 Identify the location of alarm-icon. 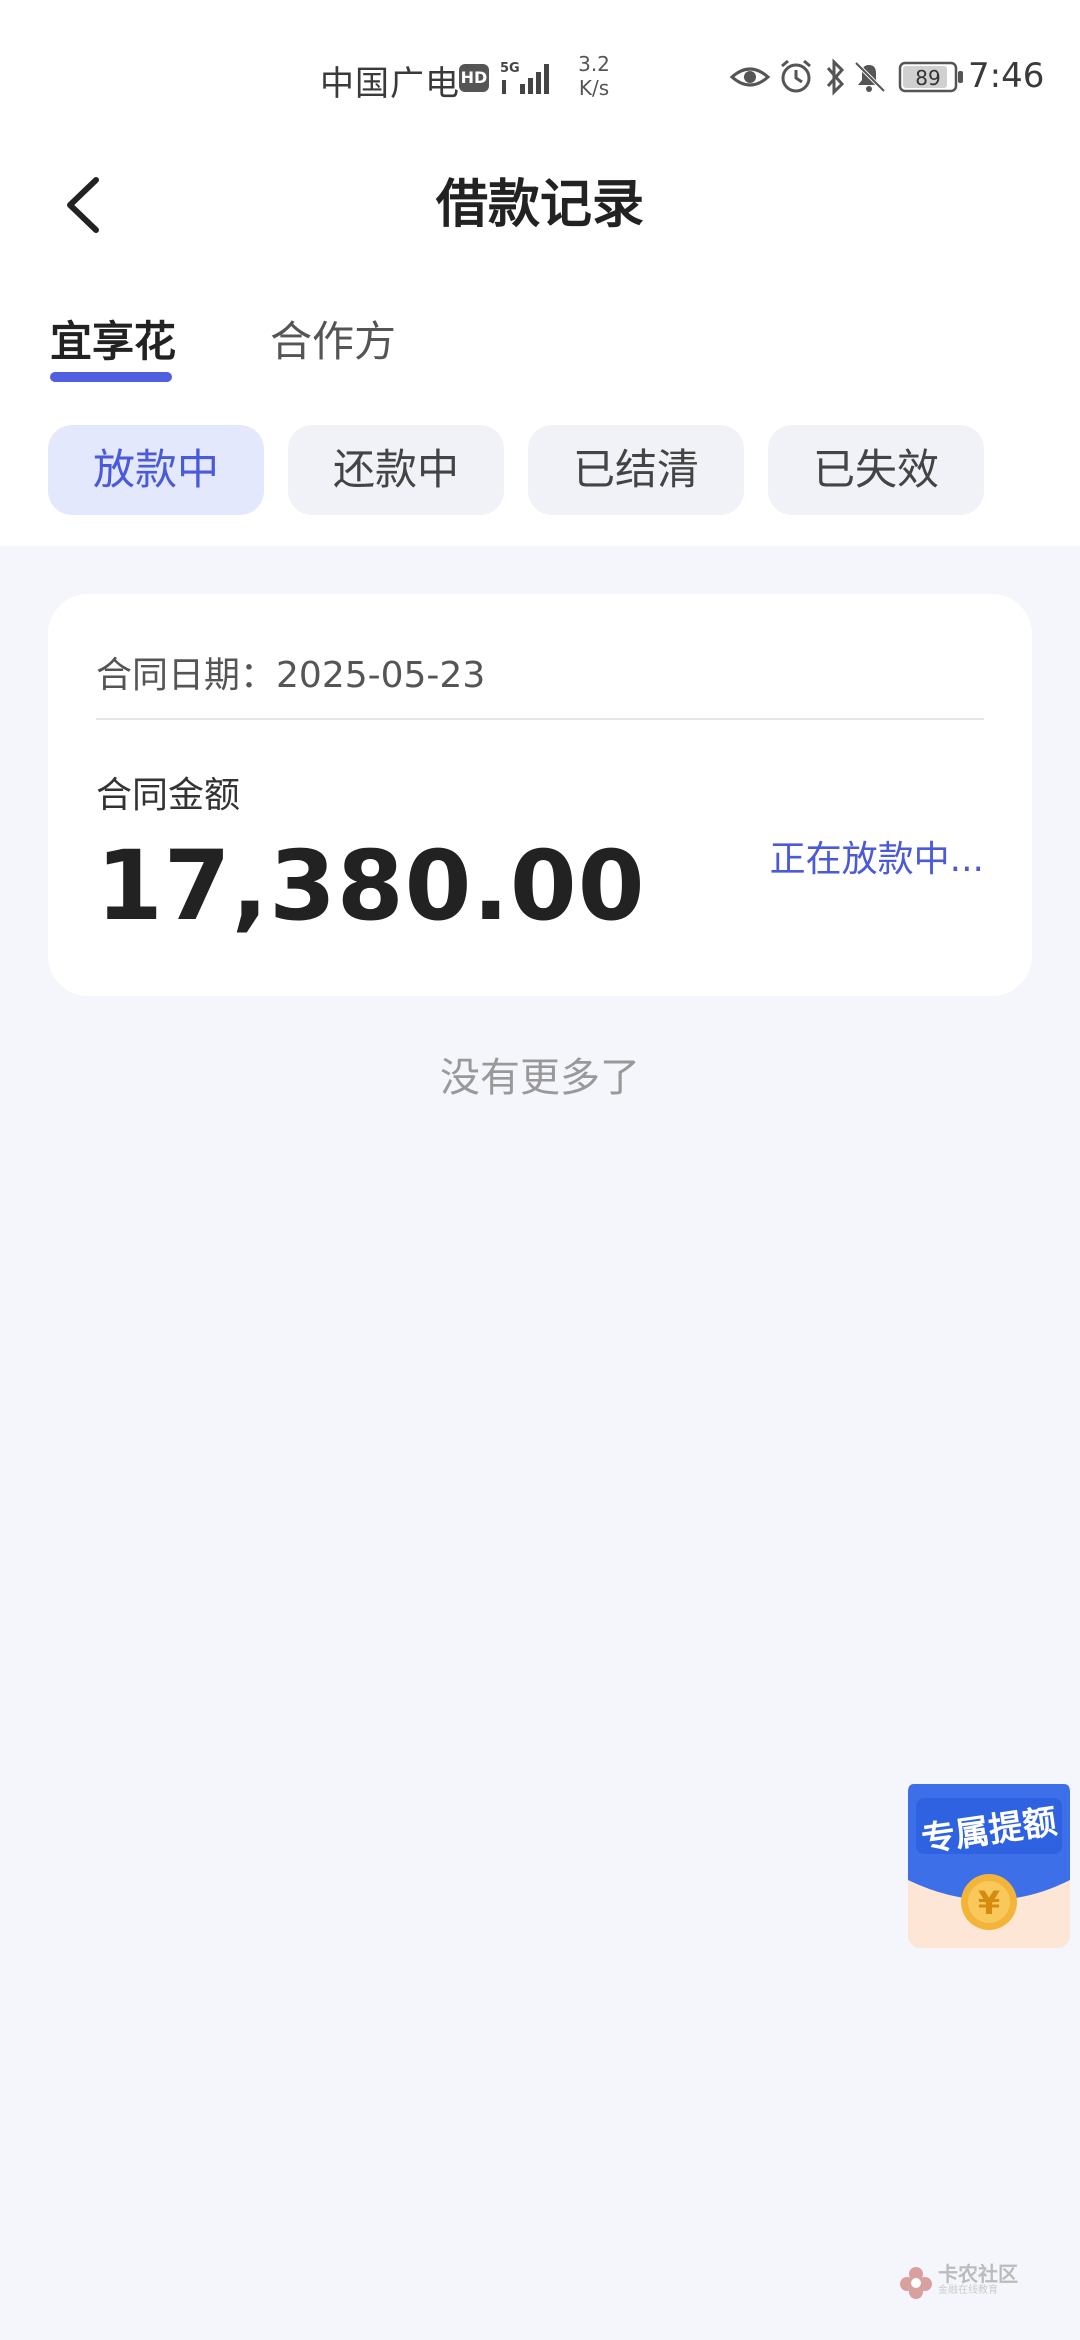
(796, 76).